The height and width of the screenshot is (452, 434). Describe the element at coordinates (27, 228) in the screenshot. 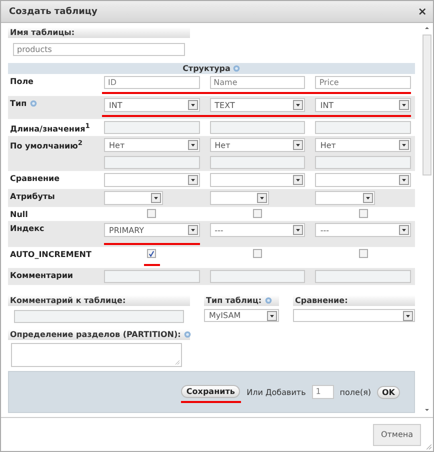

I see `row-label: Индекс` at that location.